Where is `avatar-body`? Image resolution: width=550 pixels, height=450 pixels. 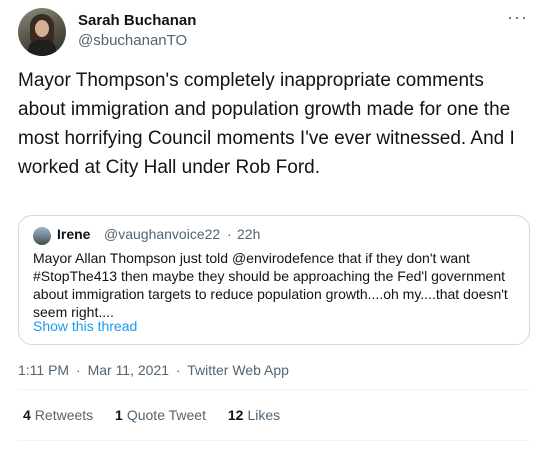 avatar-body is located at coordinates (42, 48).